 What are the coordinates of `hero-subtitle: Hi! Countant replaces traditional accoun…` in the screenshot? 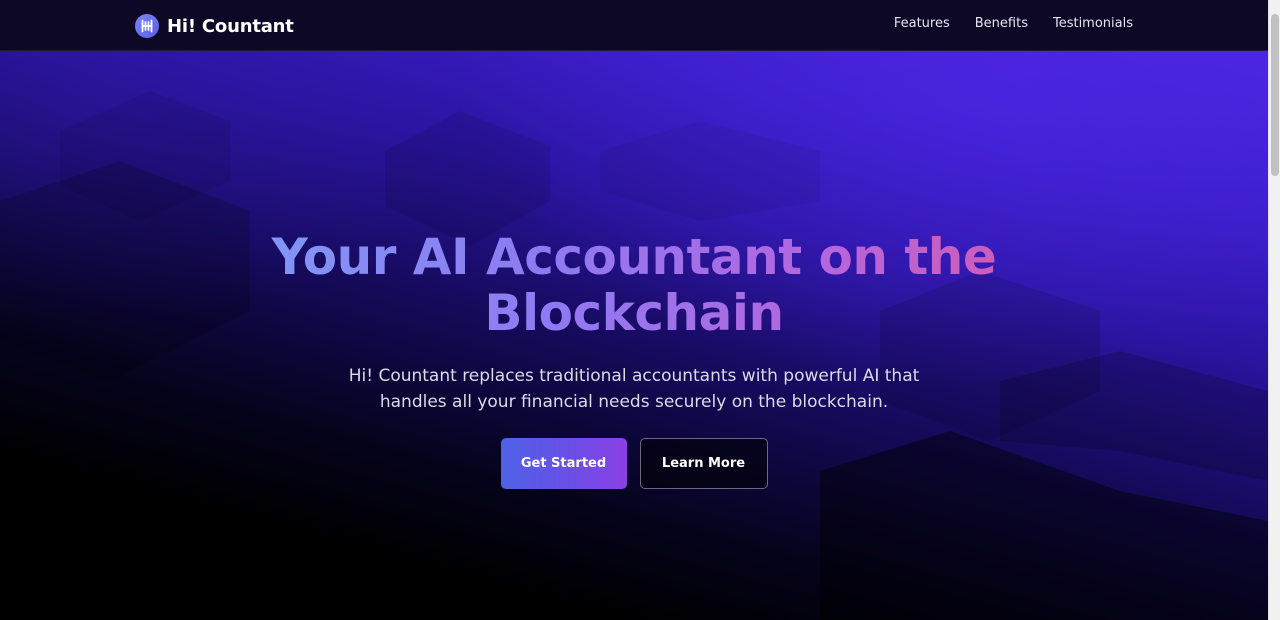 It's located at (634, 389).